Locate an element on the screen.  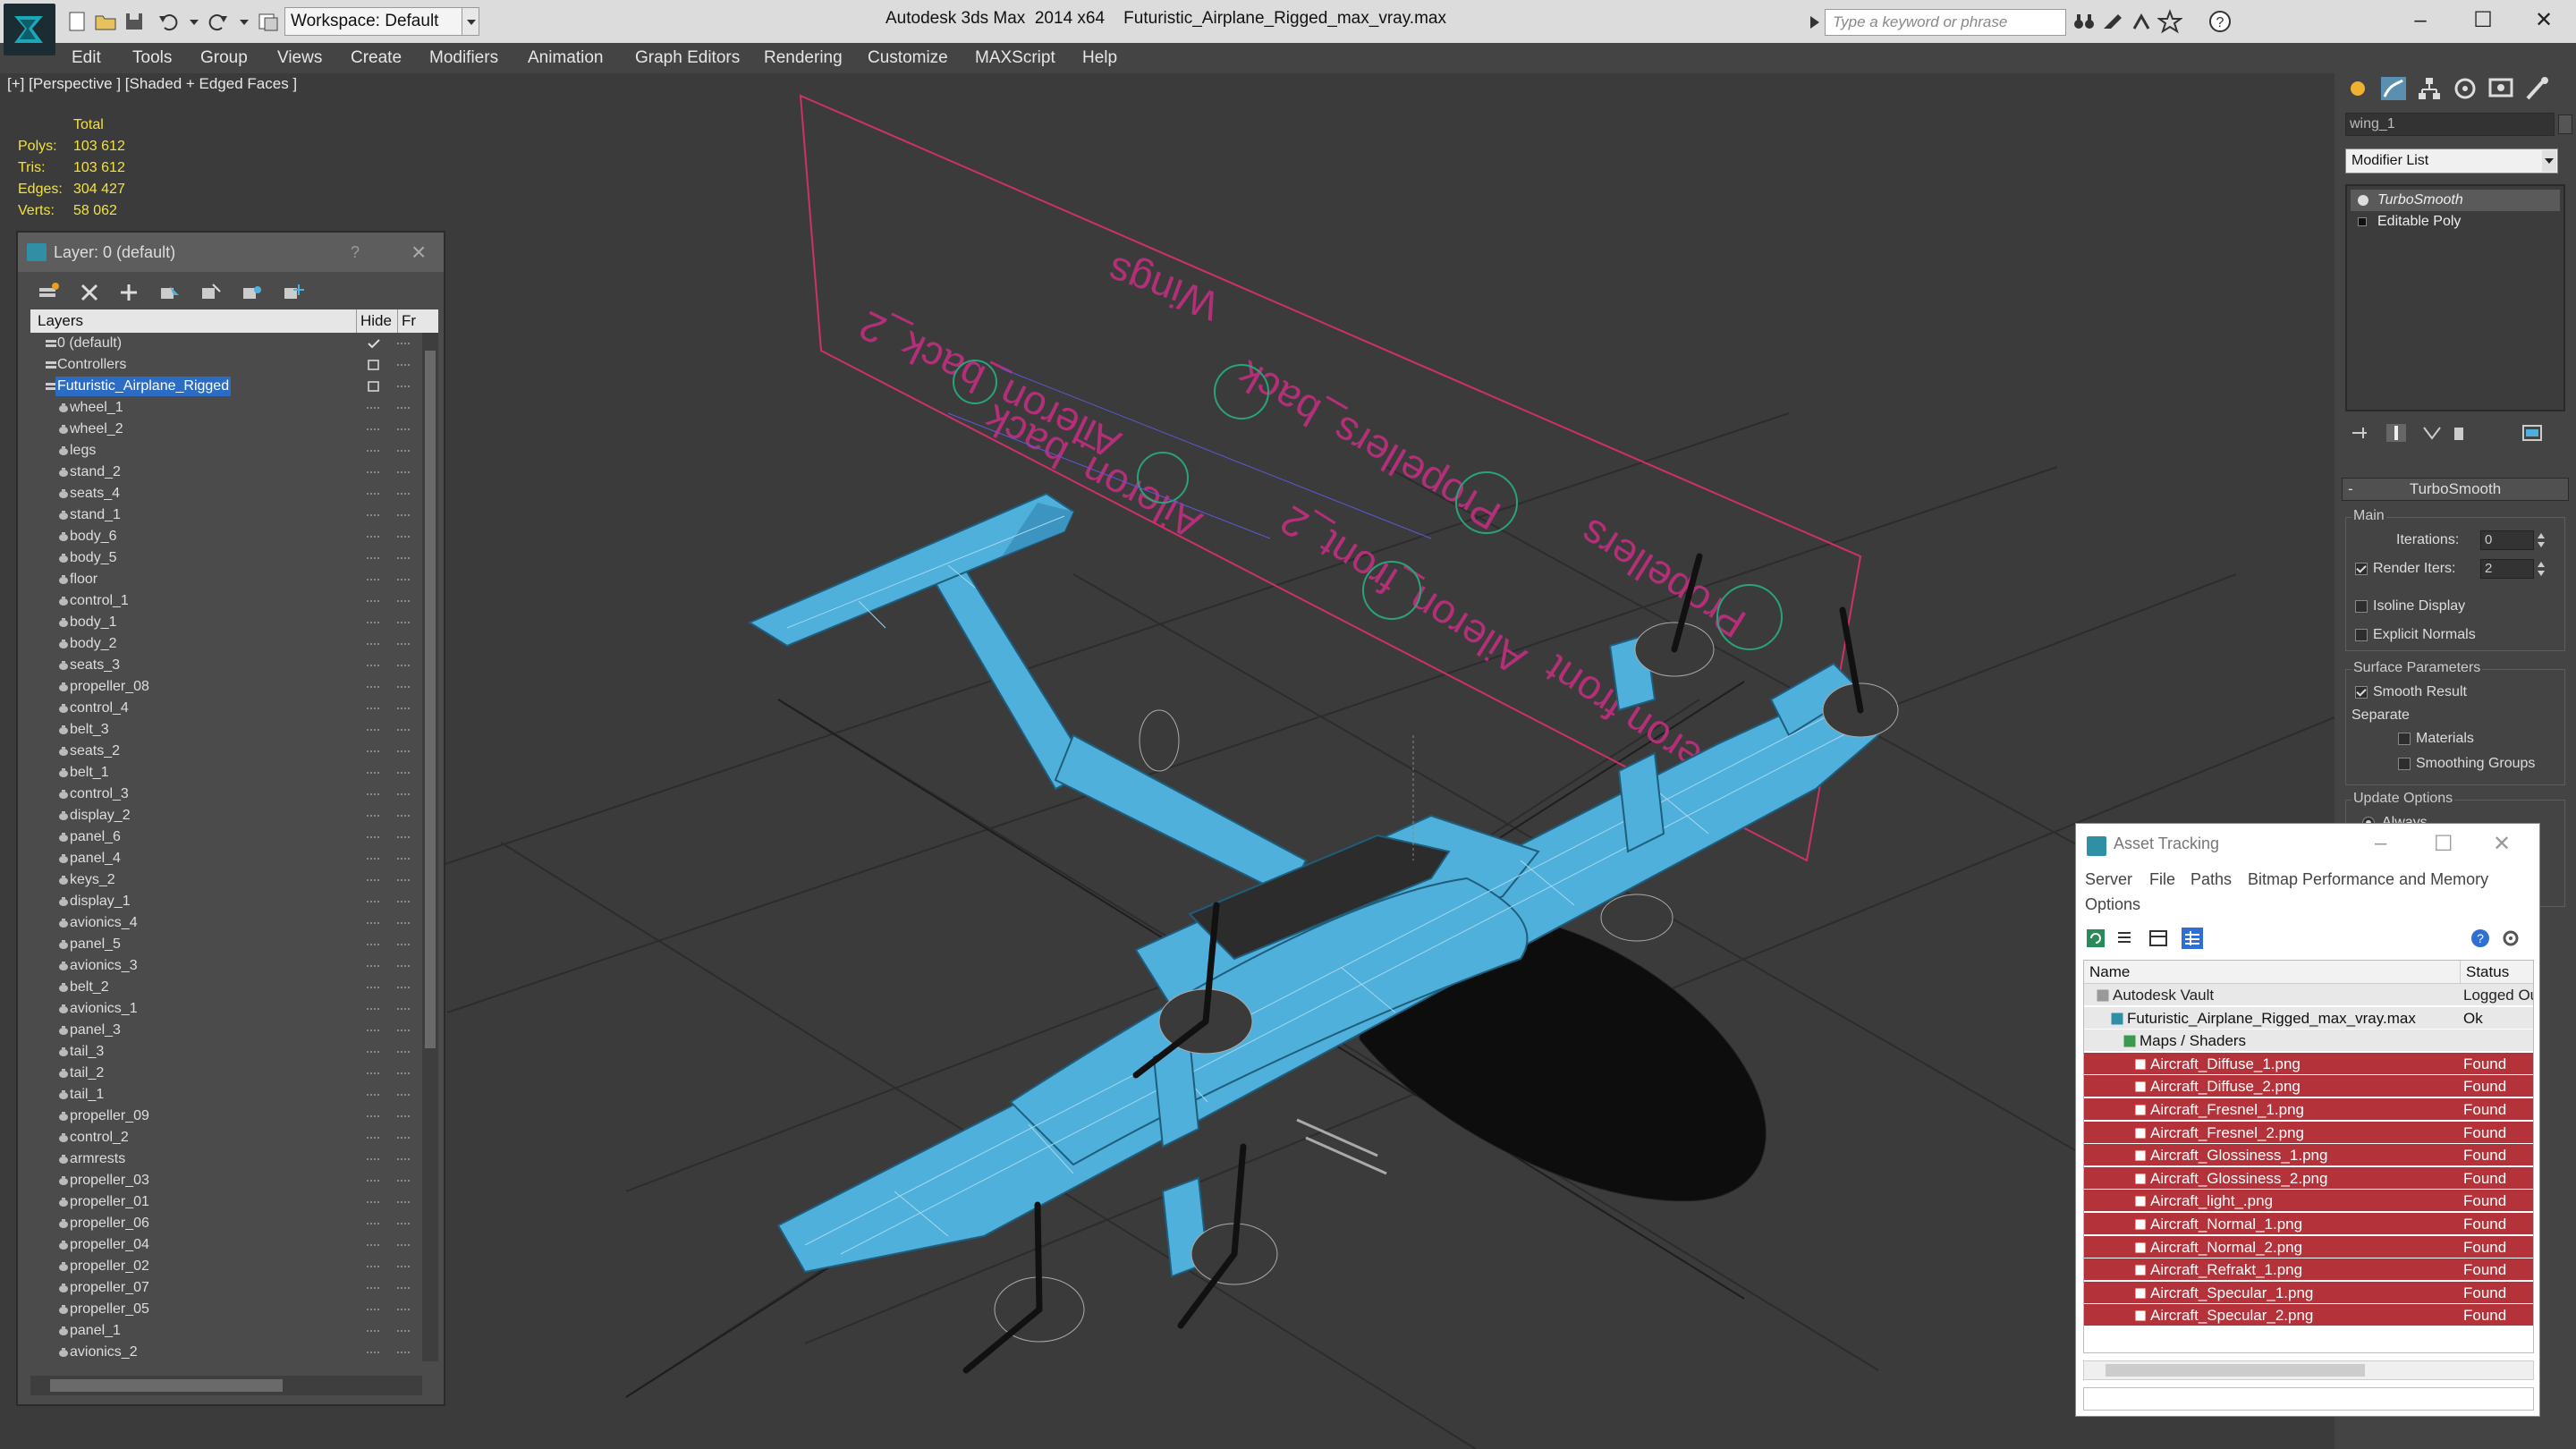
save-file-icon is located at coordinates (134, 21).